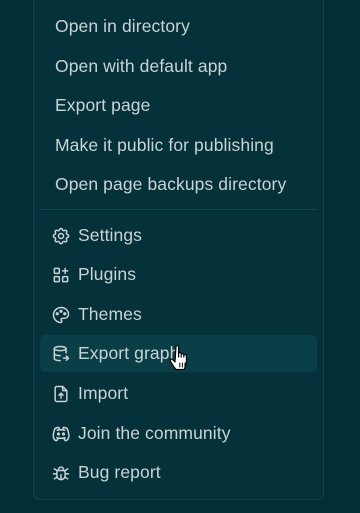  Describe the element at coordinates (171, 184) in the screenshot. I see `menu-item-label: Open page backups directory` at that location.